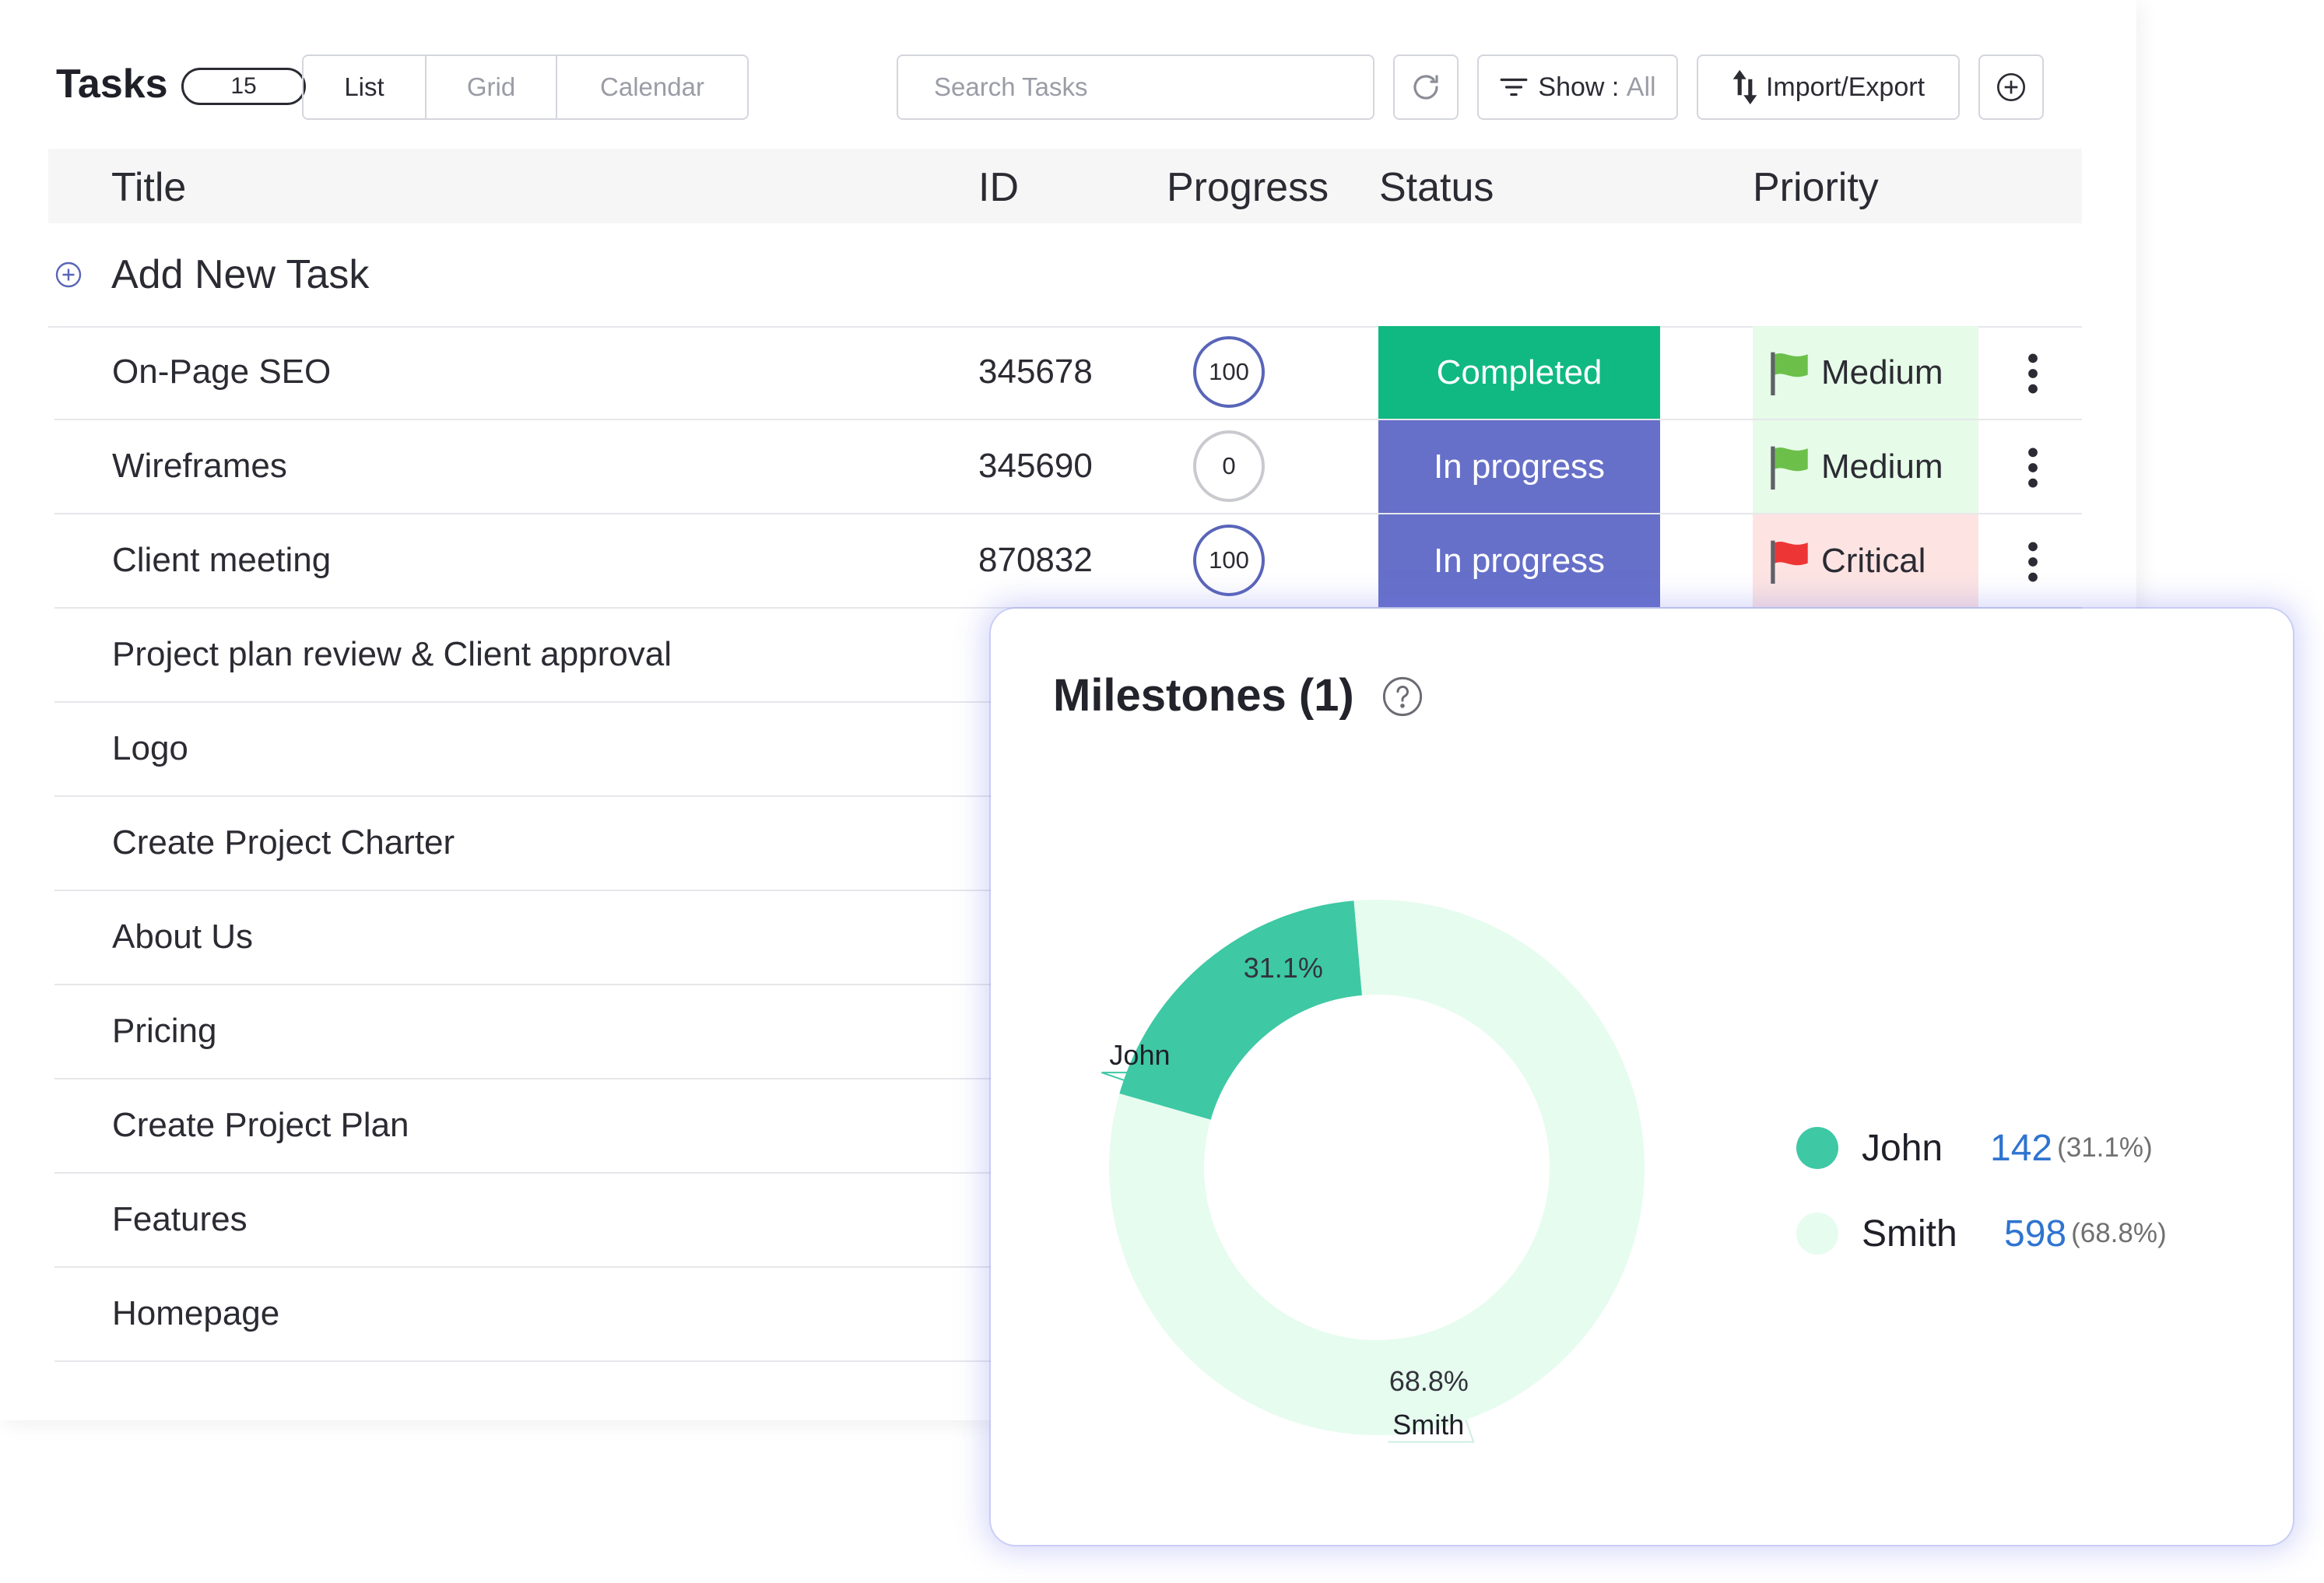 This screenshot has width=2324, height=1583. I want to click on tab-list: List, so click(365, 87).